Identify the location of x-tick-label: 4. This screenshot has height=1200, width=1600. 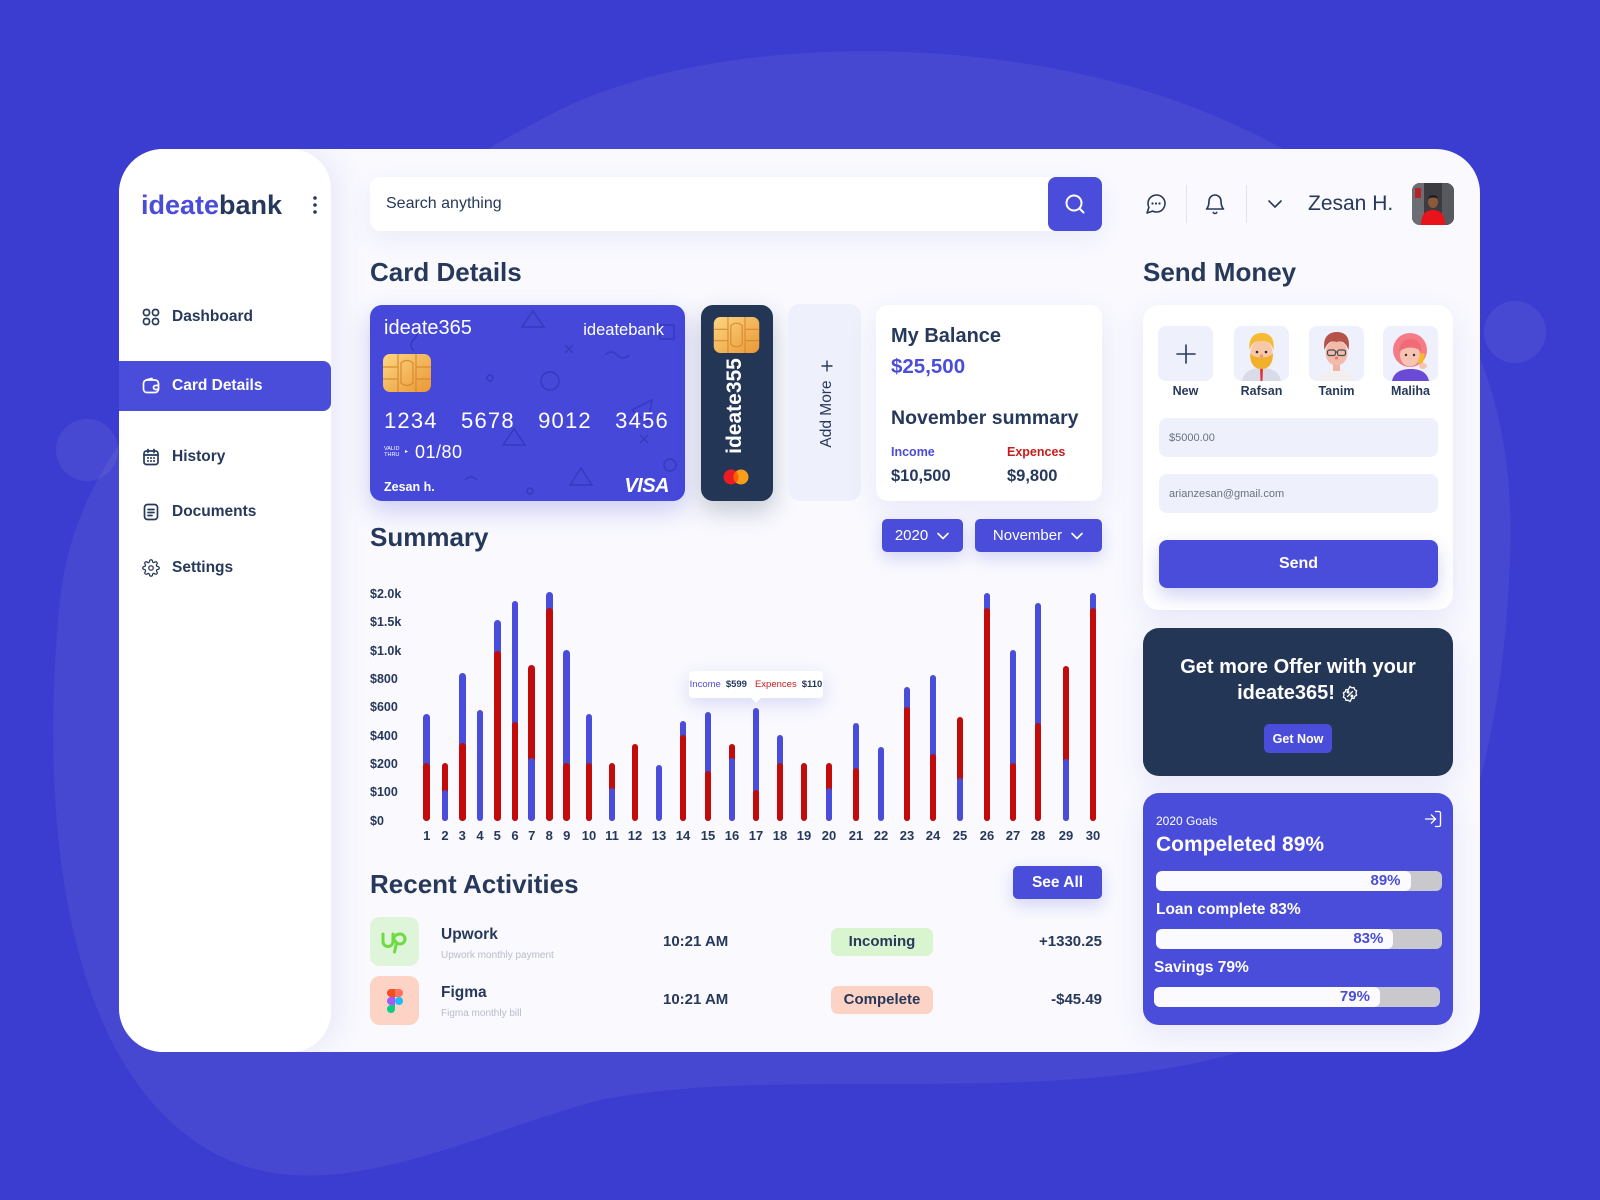
(480, 835).